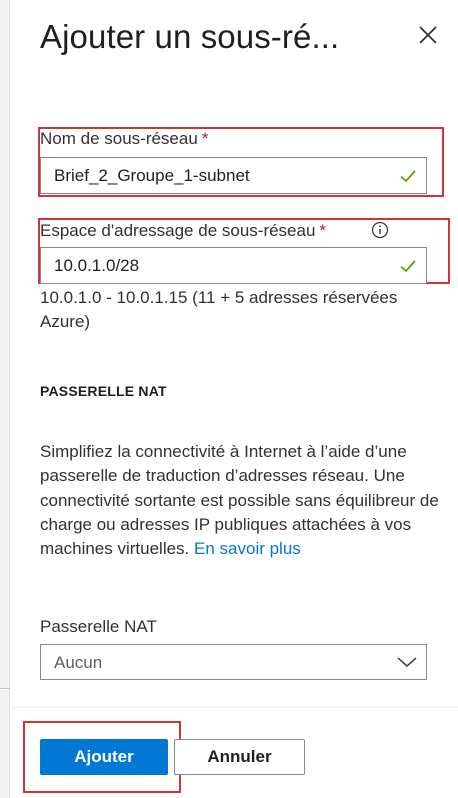 This screenshot has width=458, height=798. What do you see at coordinates (119, 138) in the screenshot?
I see `subnet-name-label-text: Nom de sous-réseau` at bounding box center [119, 138].